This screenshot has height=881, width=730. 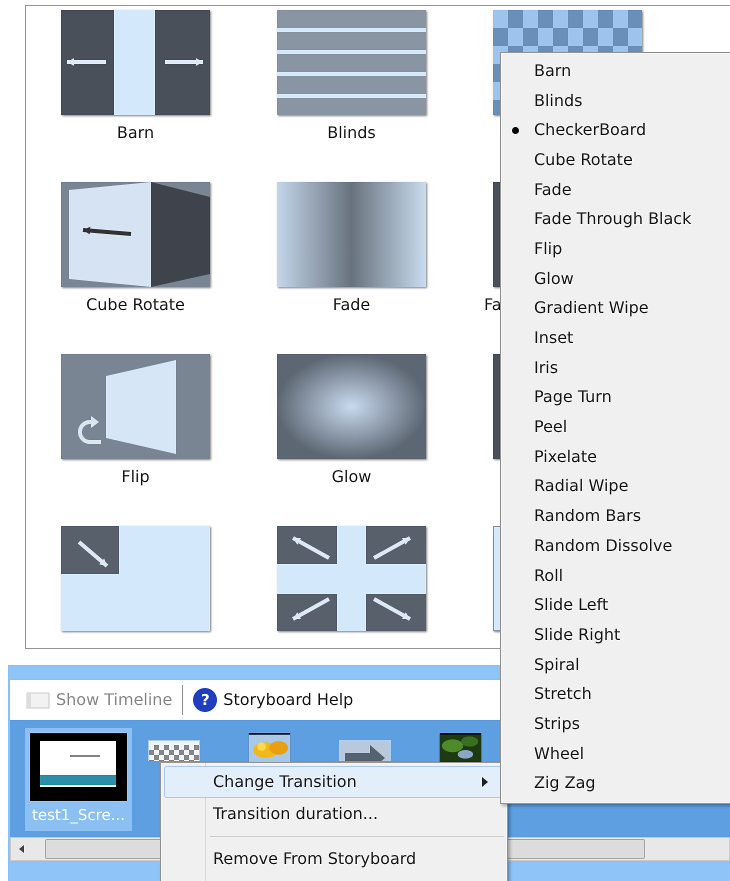 What do you see at coordinates (351, 133) in the screenshot?
I see `transition-label: Blinds` at bounding box center [351, 133].